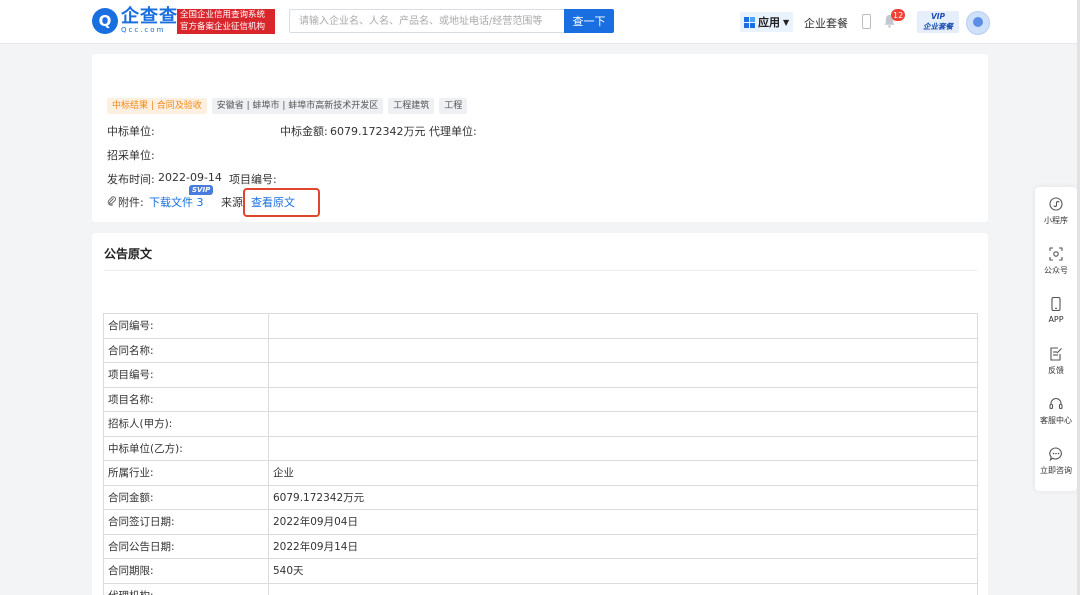  Describe the element at coordinates (1056, 262) in the screenshot. I see `sidebar-item-official-account: 公众号` at that location.